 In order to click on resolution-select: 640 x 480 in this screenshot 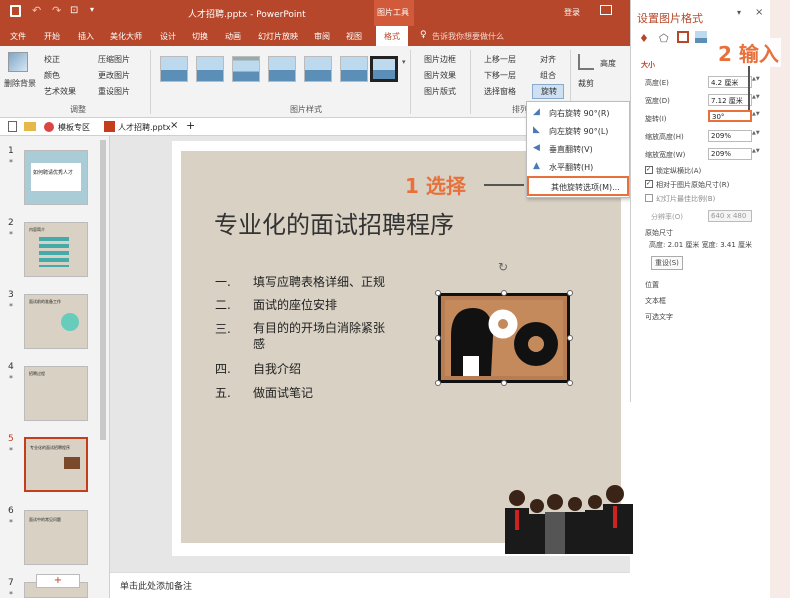, I will do `click(730, 216)`.